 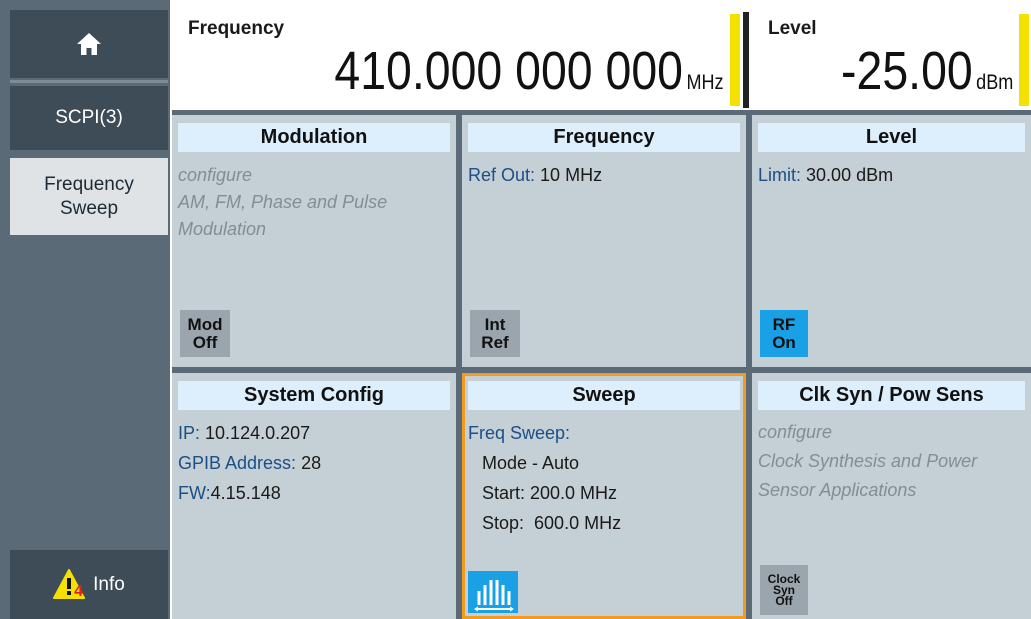 What do you see at coordinates (604, 395) in the screenshot?
I see `tile-sweep-title: Sweep` at bounding box center [604, 395].